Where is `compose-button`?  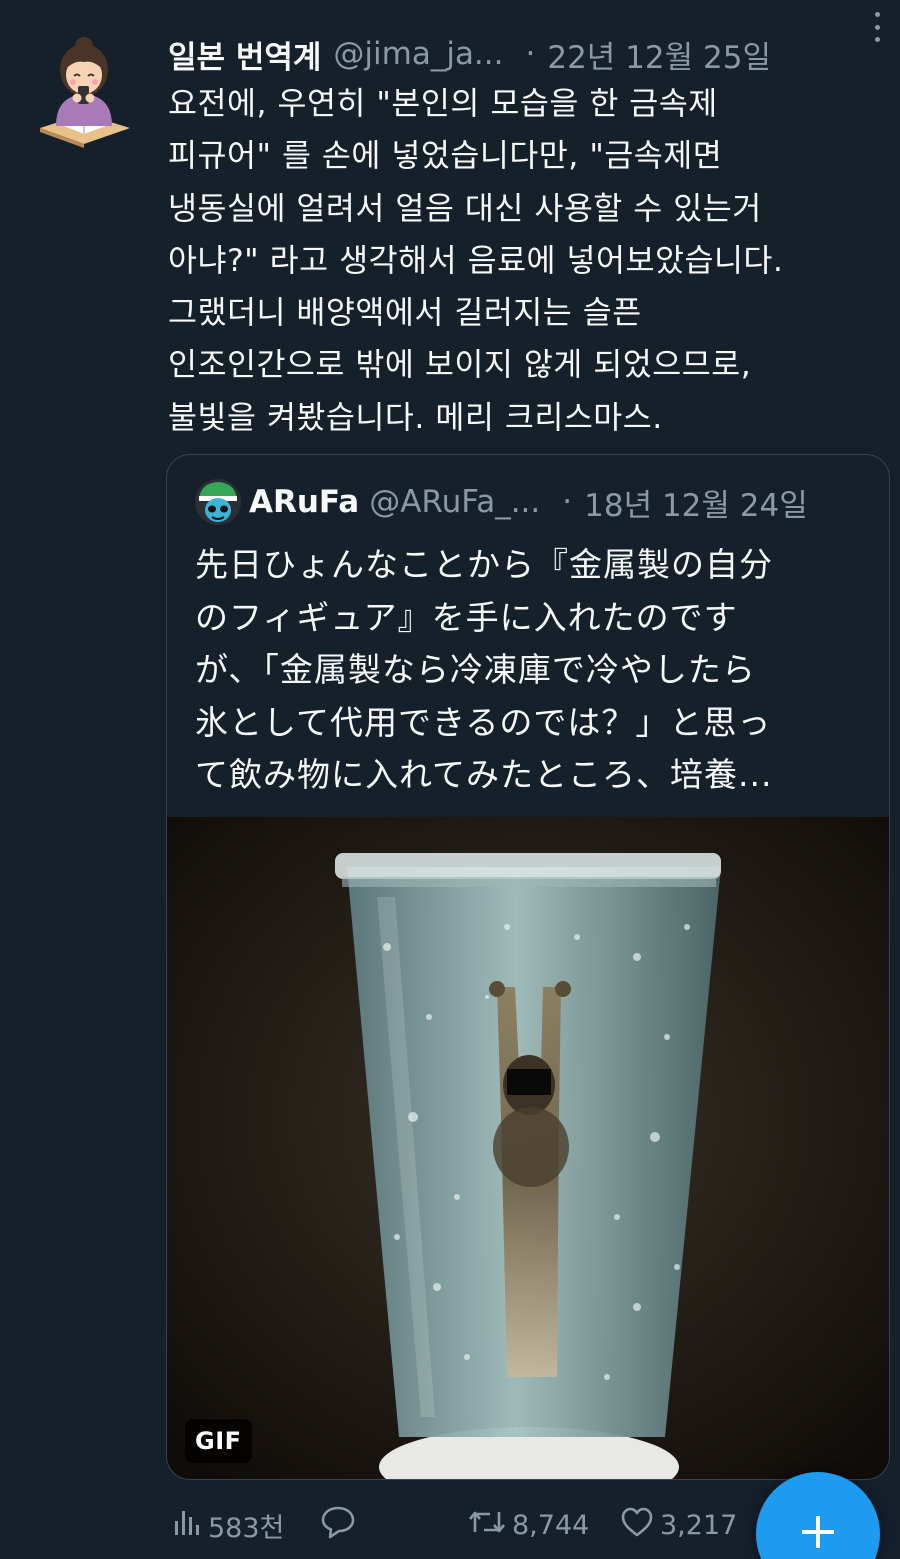
compose-button is located at coordinates (818, 1515).